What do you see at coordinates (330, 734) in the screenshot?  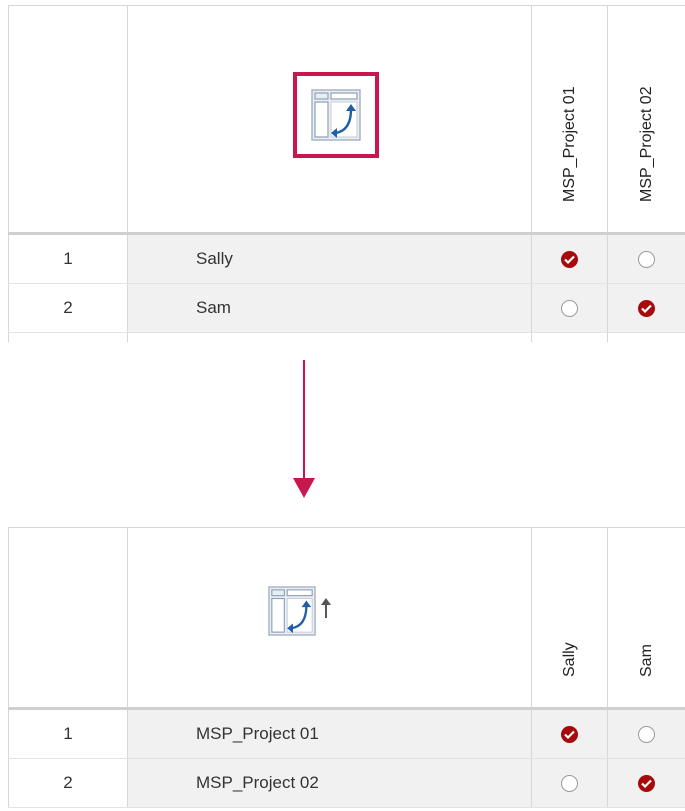 I see `row-name: MSP_Project 01` at bounding box center [330, 734].